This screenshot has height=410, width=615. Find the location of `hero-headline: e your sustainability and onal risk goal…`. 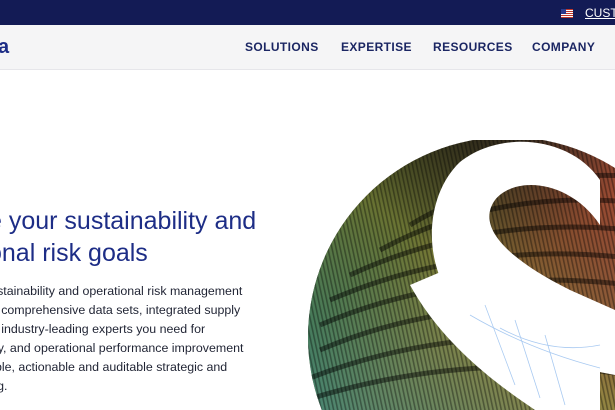

hero-headline: e your sustainability and onal risk goal… is located at coordinates (144, 237).